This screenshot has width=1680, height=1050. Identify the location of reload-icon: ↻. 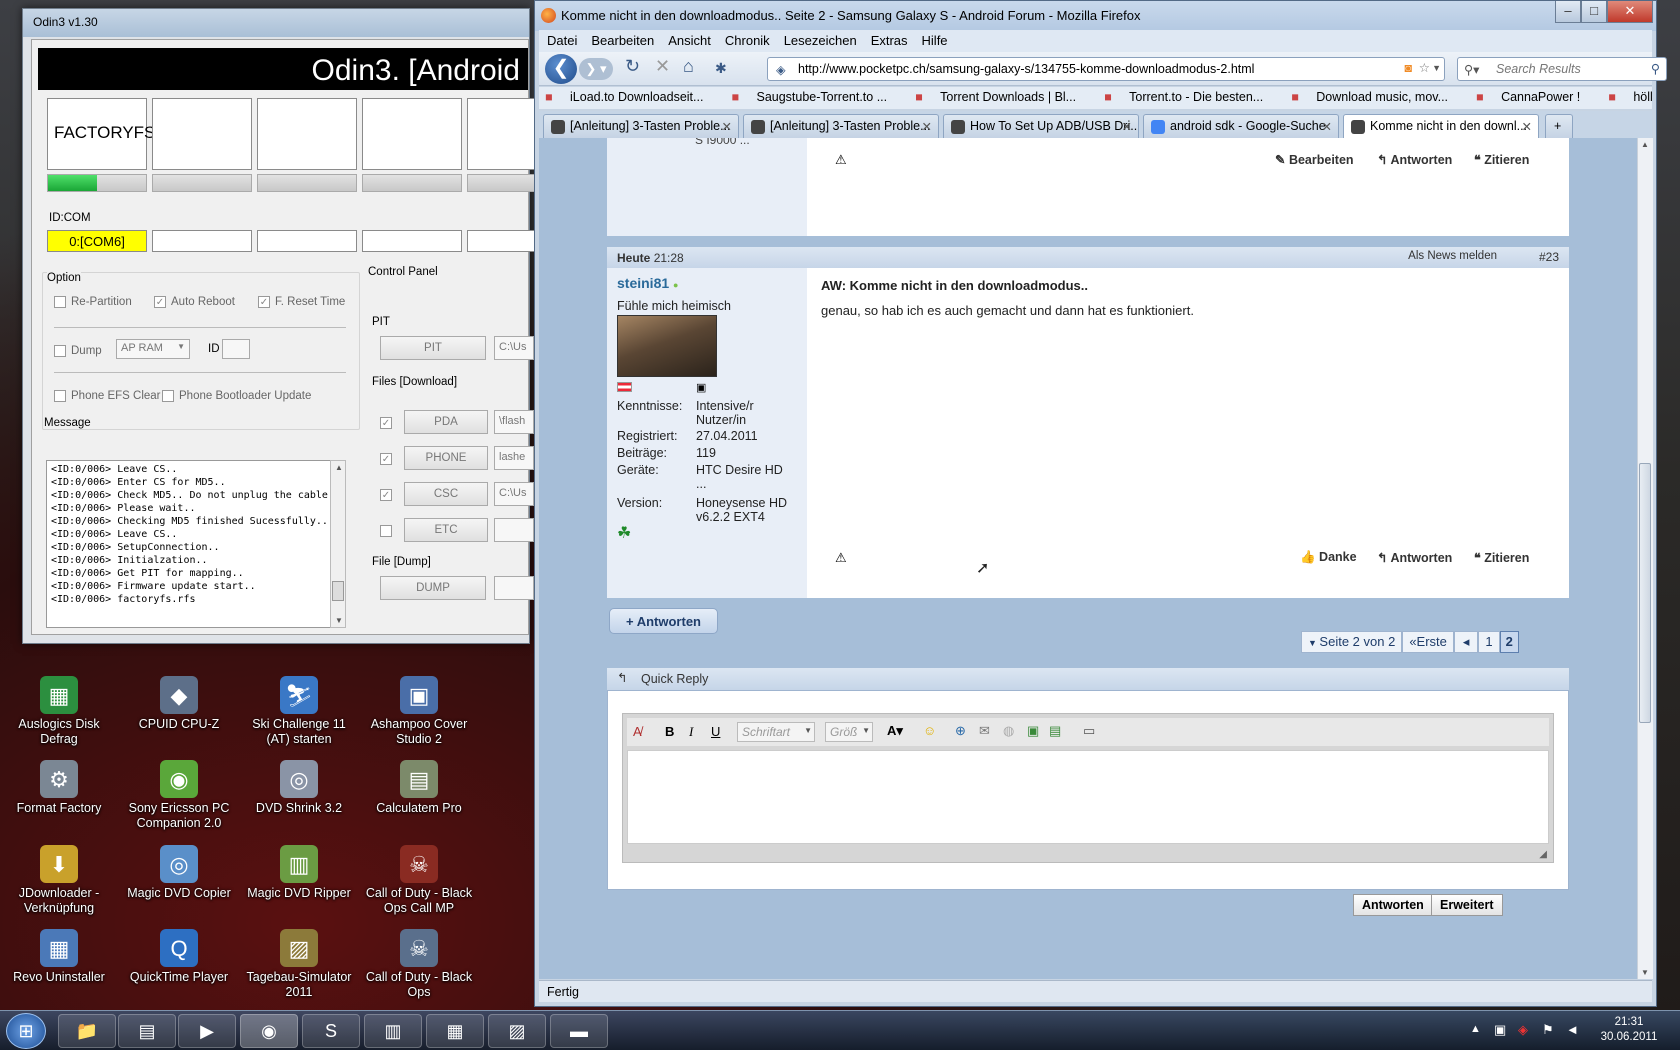
(632, 66).